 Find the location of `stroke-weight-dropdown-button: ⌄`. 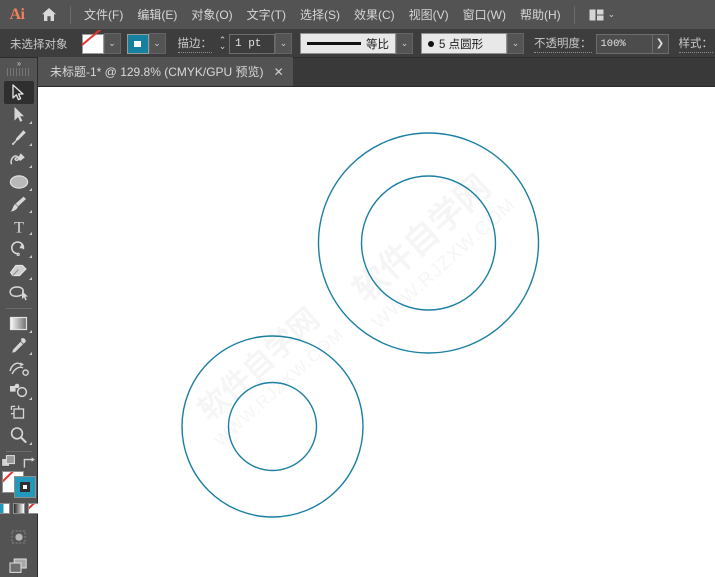

stroke-weight-dropdown-button: ⌄ is located at coordinates (283, 43).